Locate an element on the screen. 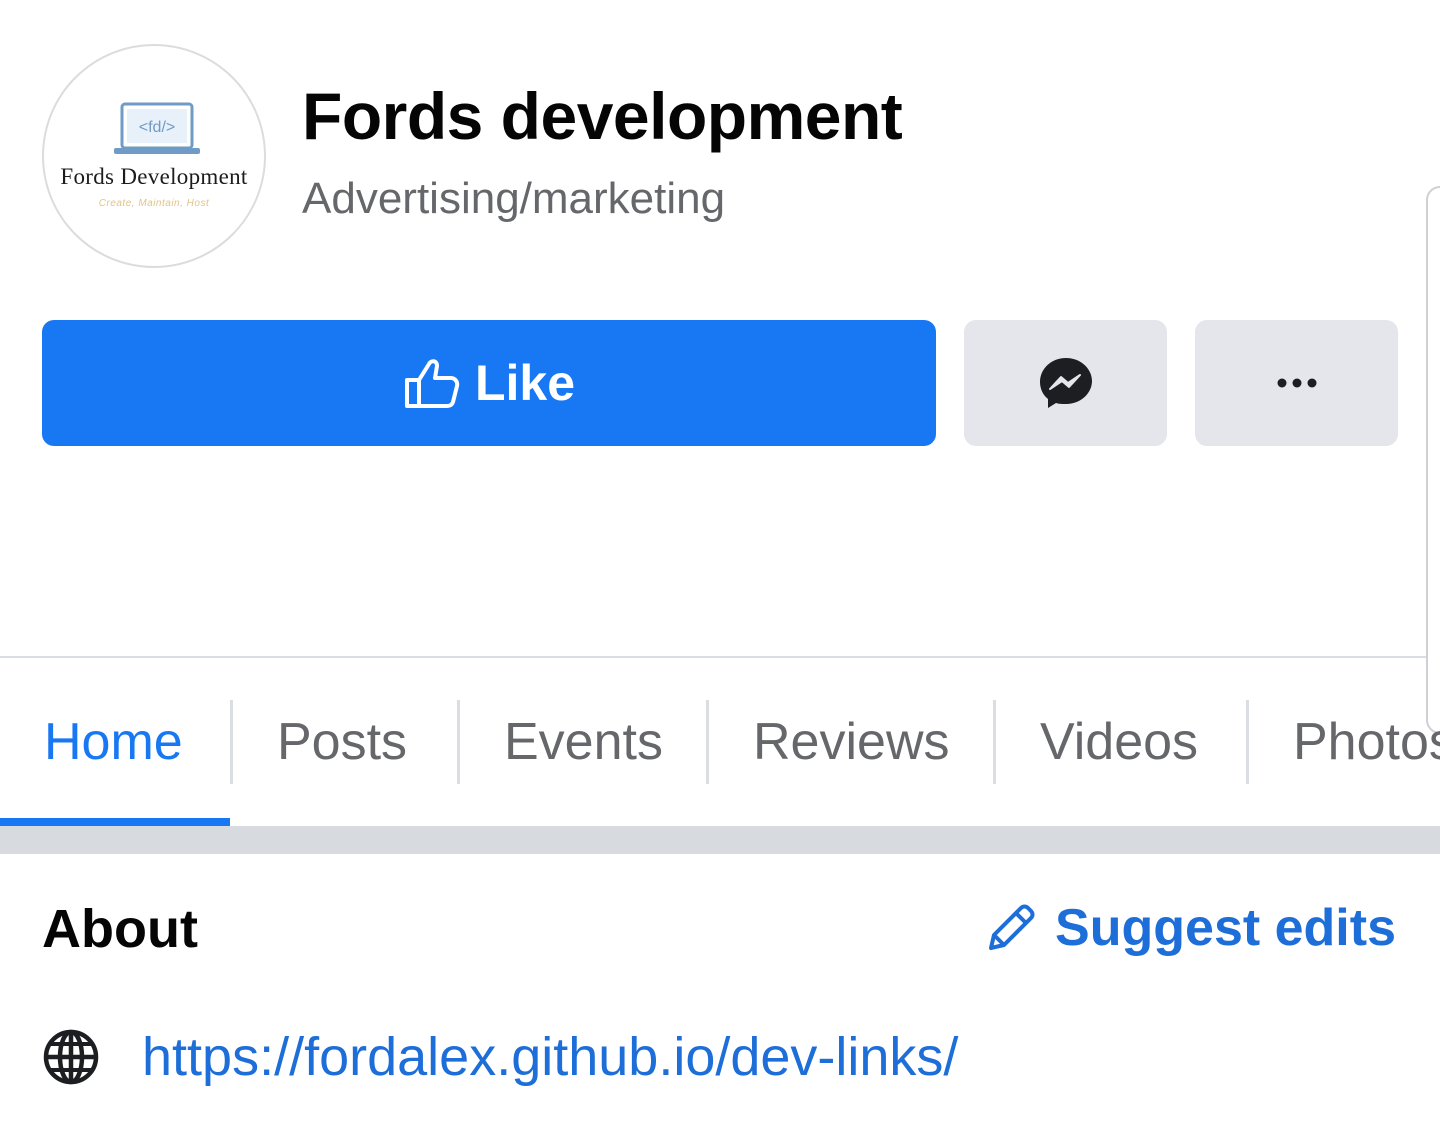 This screenshot has width=1440, height=1136. tab-events: Events is located at coordinates (583, 742).